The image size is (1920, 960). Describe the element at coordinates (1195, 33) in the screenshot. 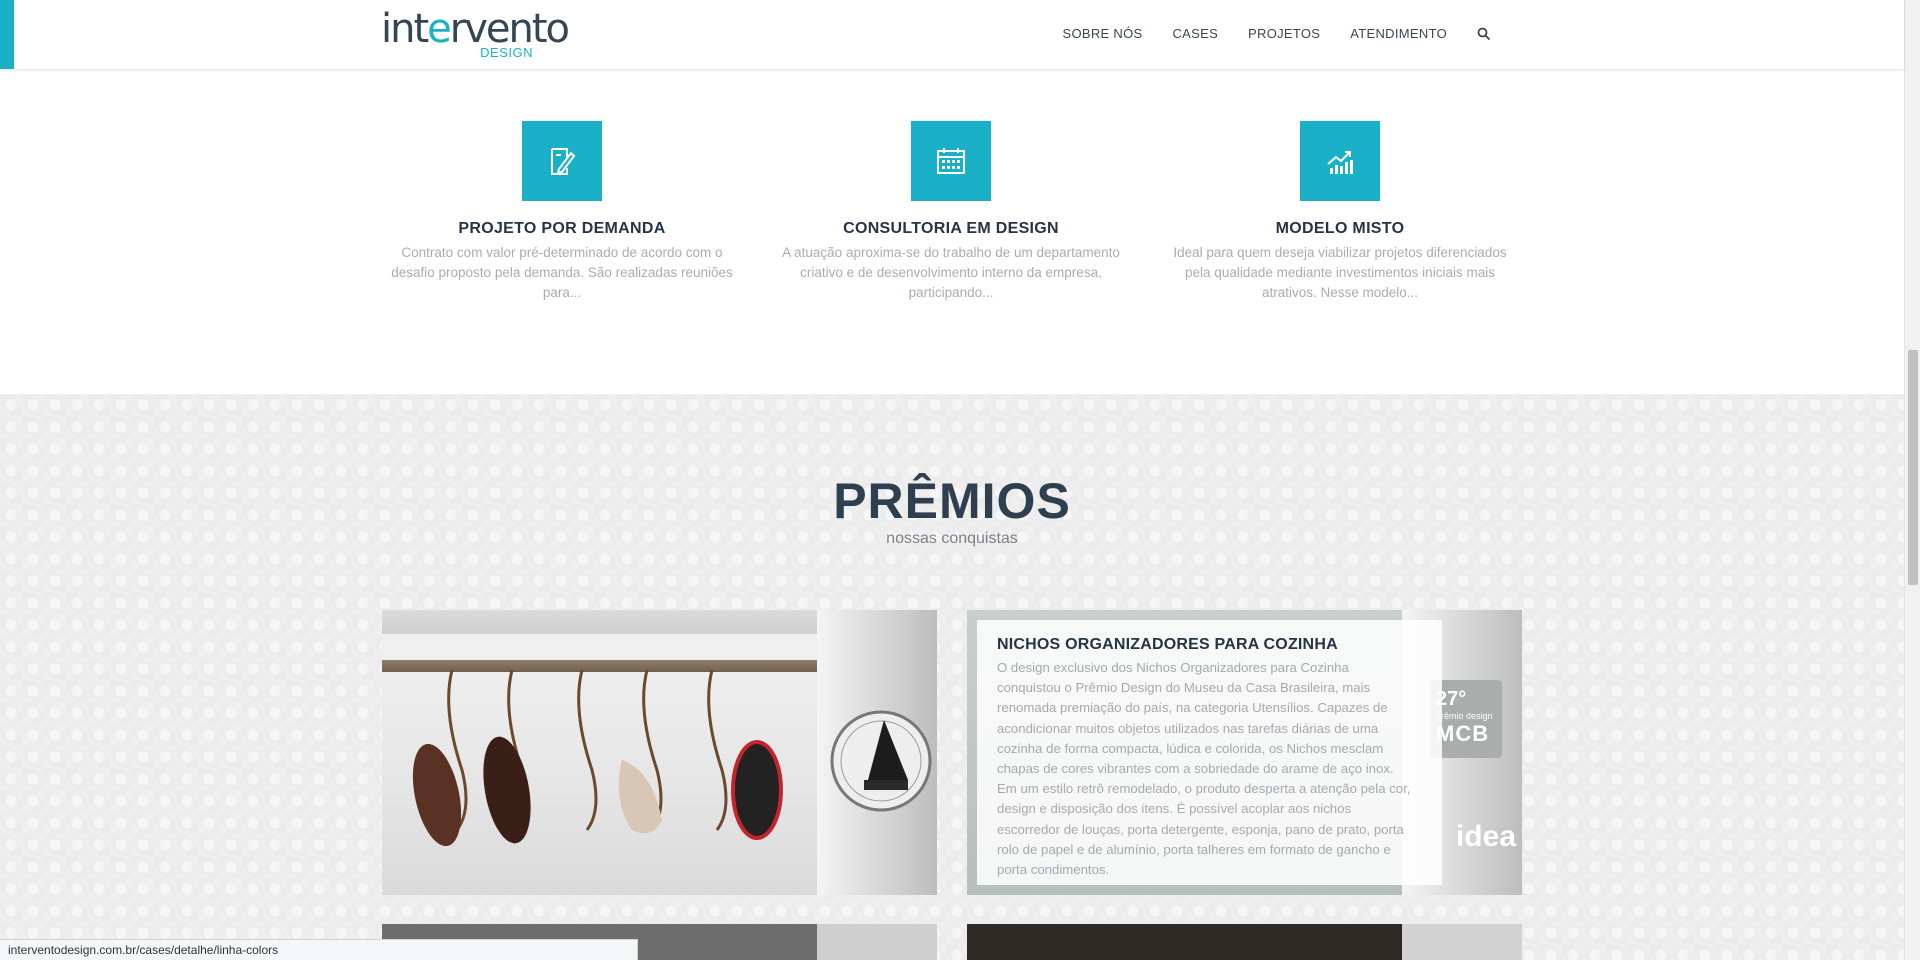

I see `nav-item-cases: CASES` at that location.